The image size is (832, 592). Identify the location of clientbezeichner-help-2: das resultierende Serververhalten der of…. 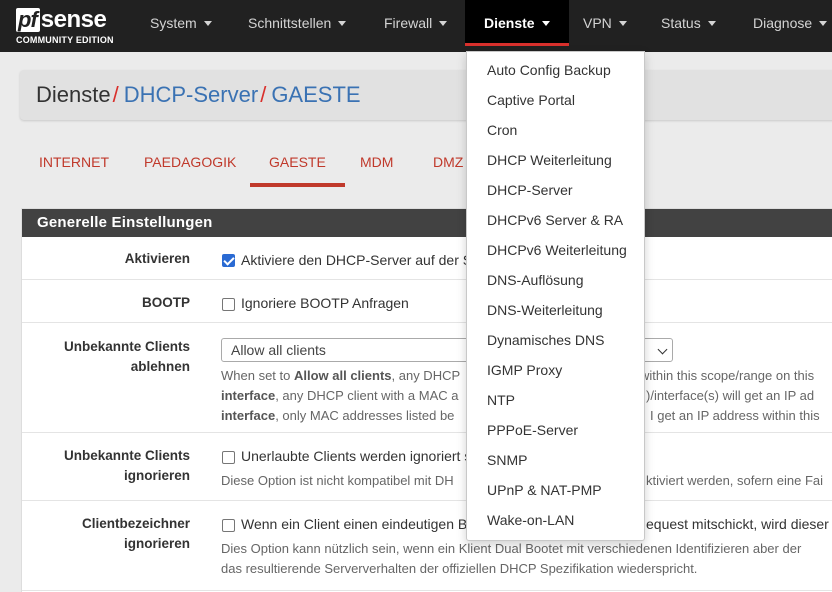
(459, 568).